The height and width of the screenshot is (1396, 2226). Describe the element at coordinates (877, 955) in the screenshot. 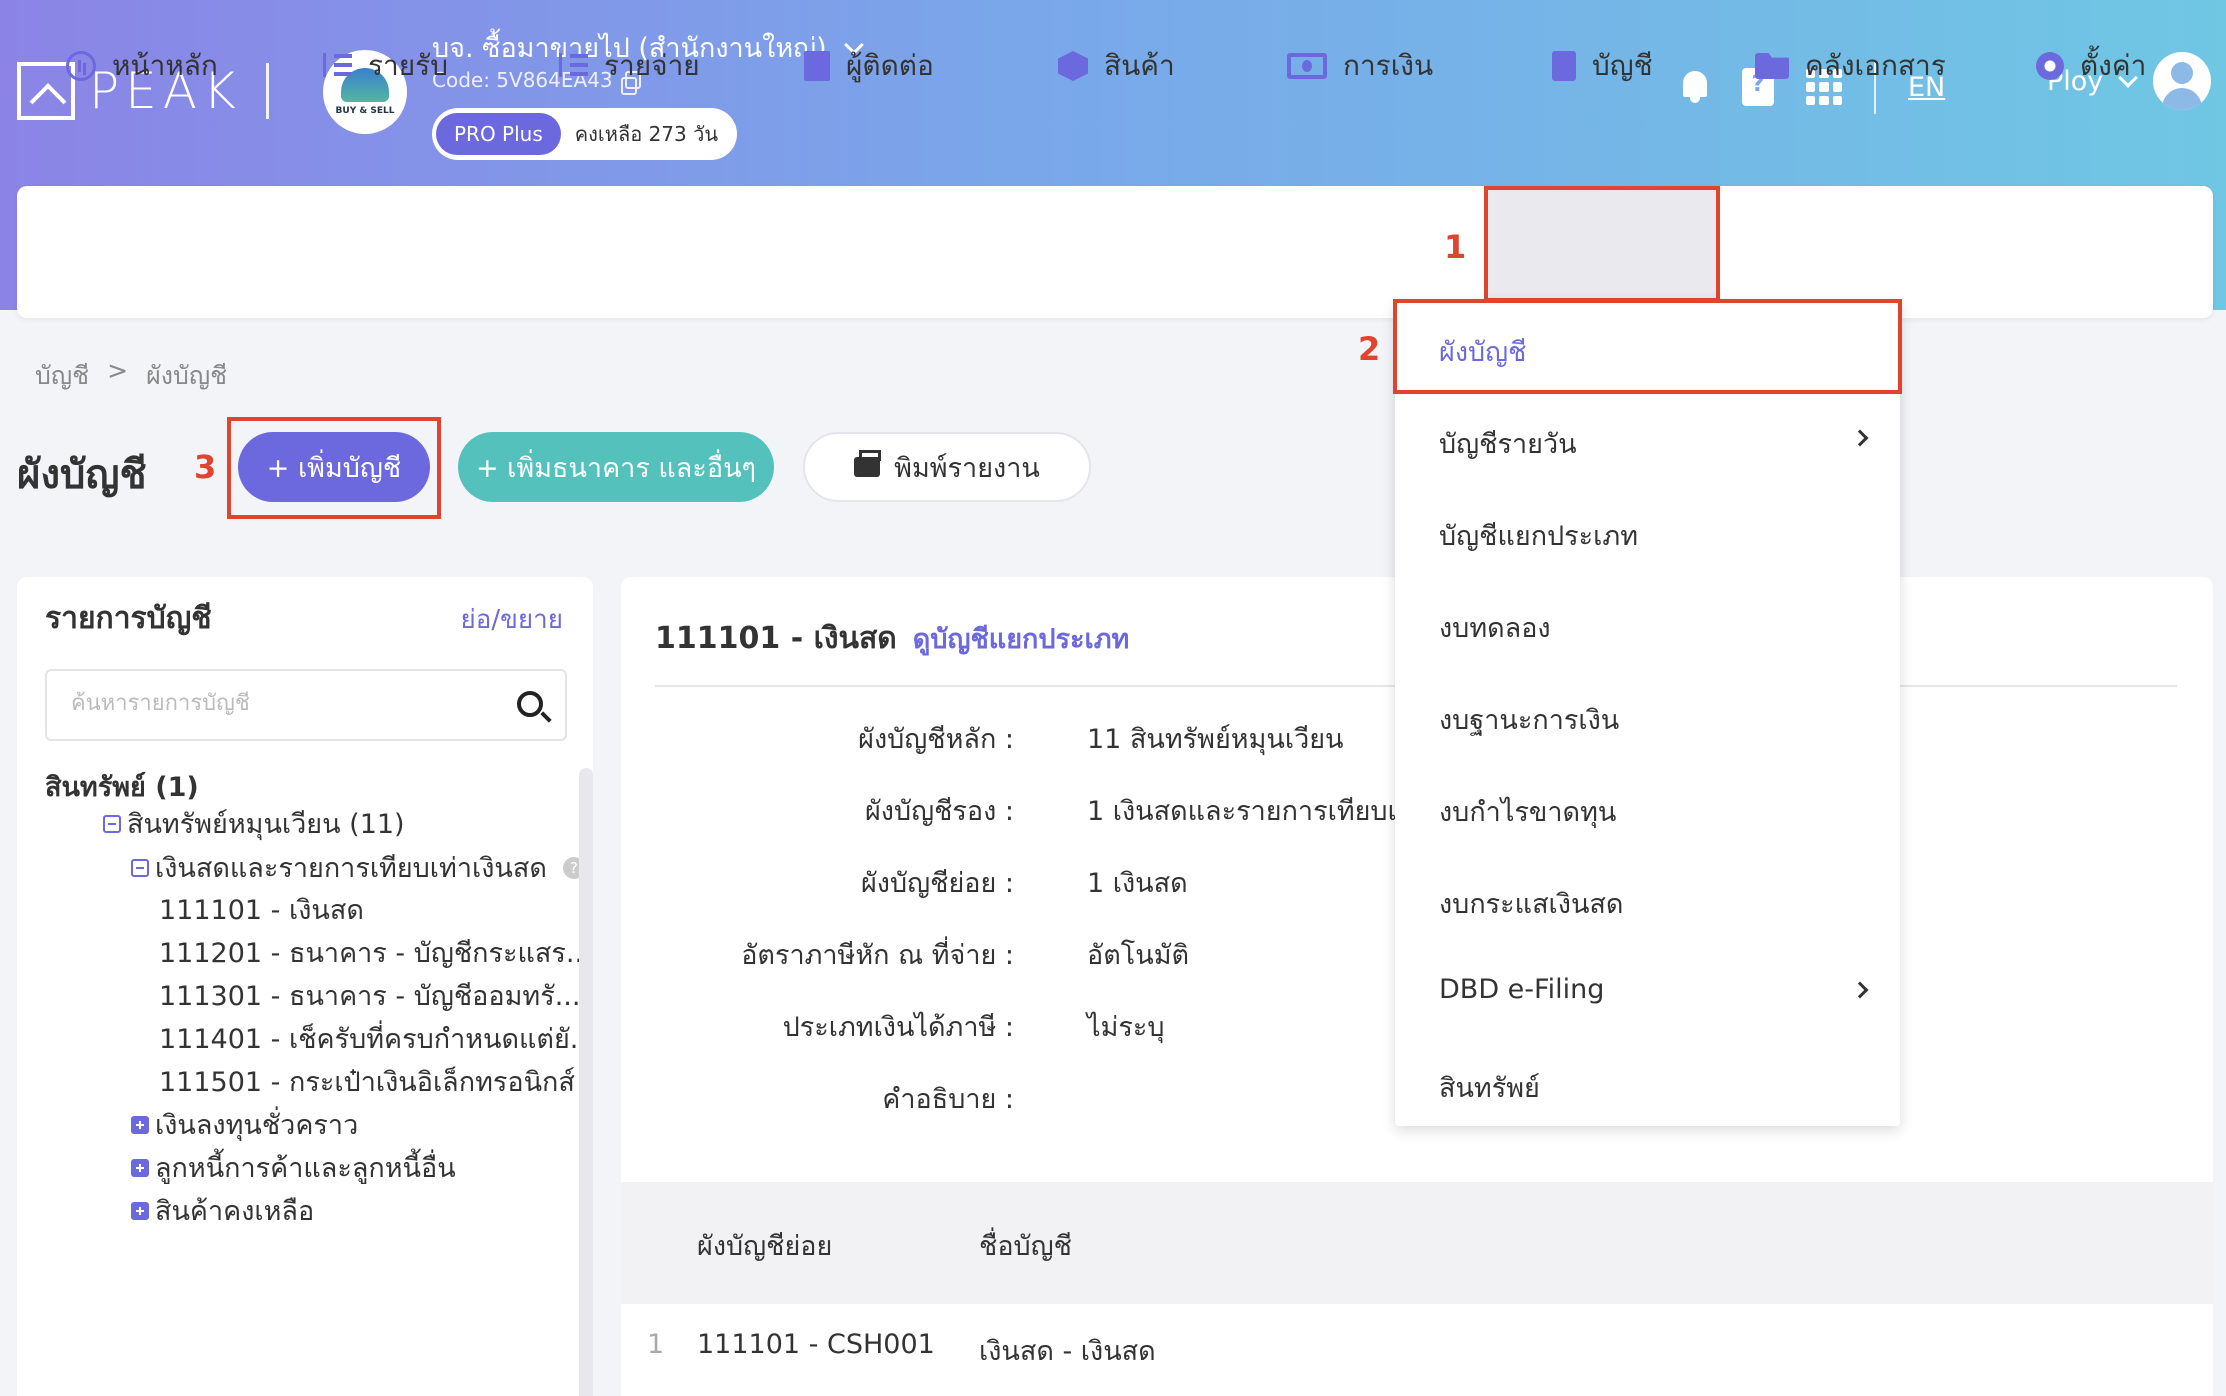

I see `field-label: อัตราภาษีหัก ณ ที่จ่าย :` at that location.